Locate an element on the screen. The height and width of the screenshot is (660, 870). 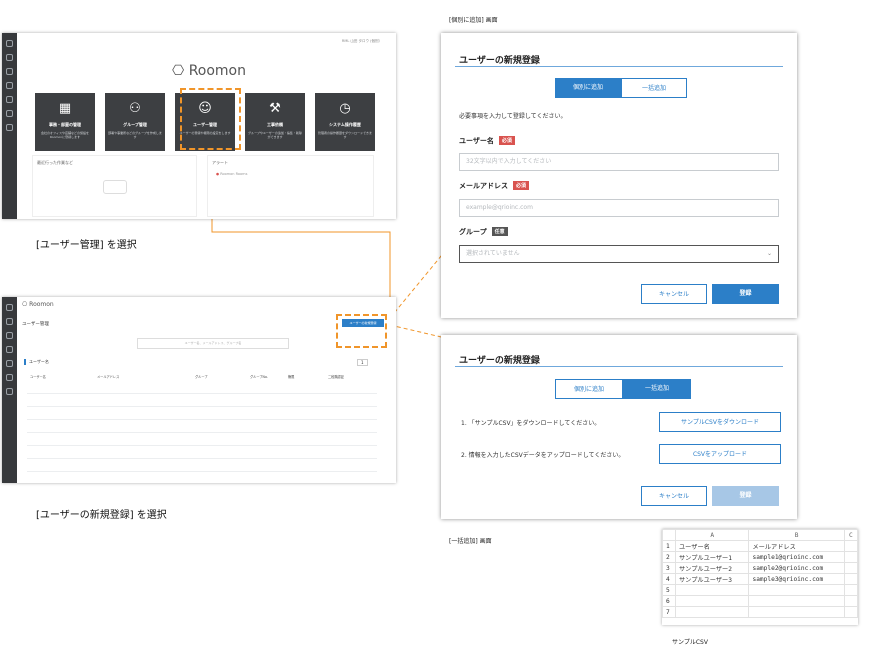
cell: sample2@qrioinc.com is located at coordinates (796, 568).